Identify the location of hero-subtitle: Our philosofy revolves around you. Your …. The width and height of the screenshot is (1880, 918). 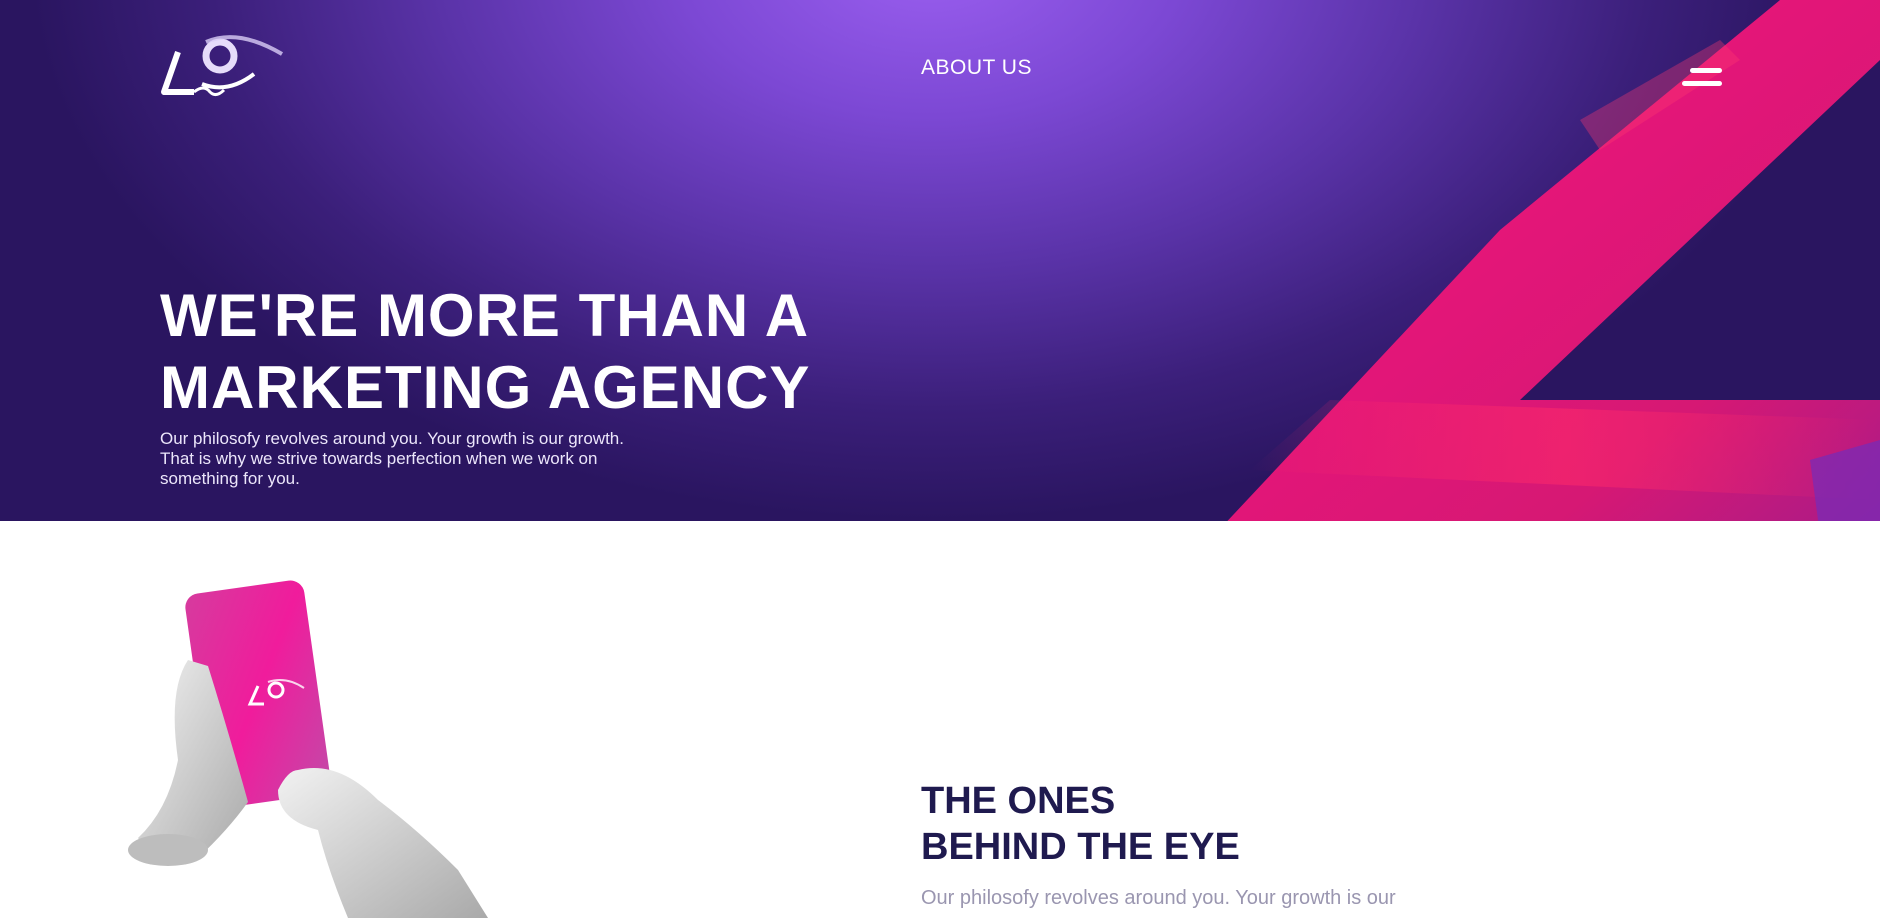
(440, 459).